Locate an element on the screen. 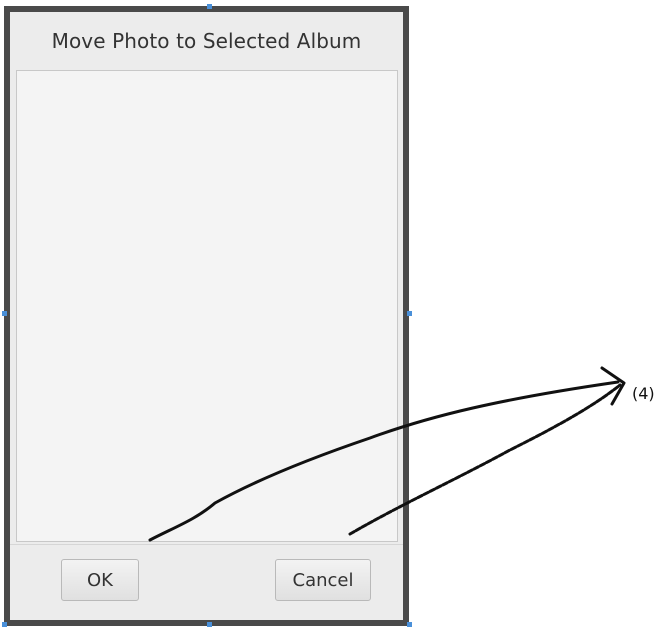 This screenshot has height=629, width=661. annotation-arrowhead-icon is located at coordinates (613, 386).